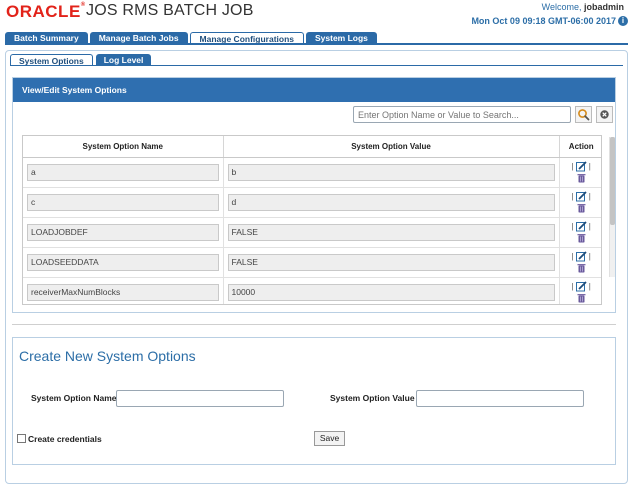 This screenshot has height=488, width=632. What do you see at coordinates (314, 90) in the screenshot?
I see `view-edit-title: View/Edit System Options` at bounding box center [314, 90].